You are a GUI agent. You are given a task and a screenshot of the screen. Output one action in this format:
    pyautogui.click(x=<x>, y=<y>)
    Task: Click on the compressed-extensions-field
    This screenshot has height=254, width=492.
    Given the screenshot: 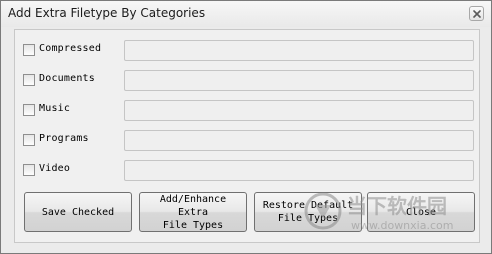 What is the action you would take?
    pyautogui.click(x=299, y=50)
    